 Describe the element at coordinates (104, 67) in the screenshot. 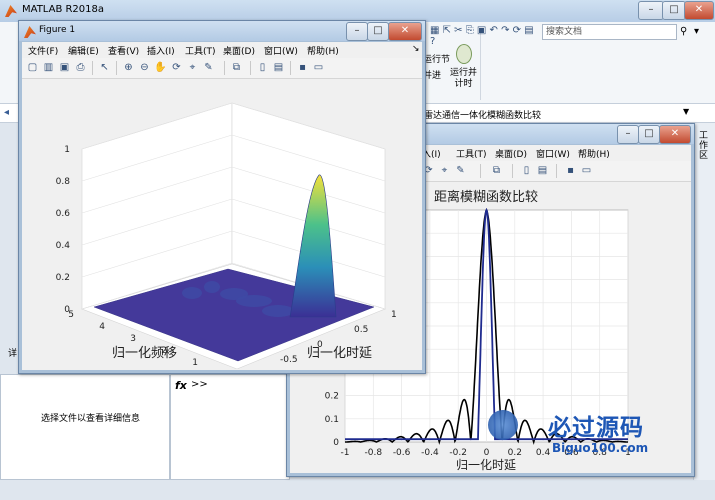

I see `select-arrow-icon: ↖` at that location.